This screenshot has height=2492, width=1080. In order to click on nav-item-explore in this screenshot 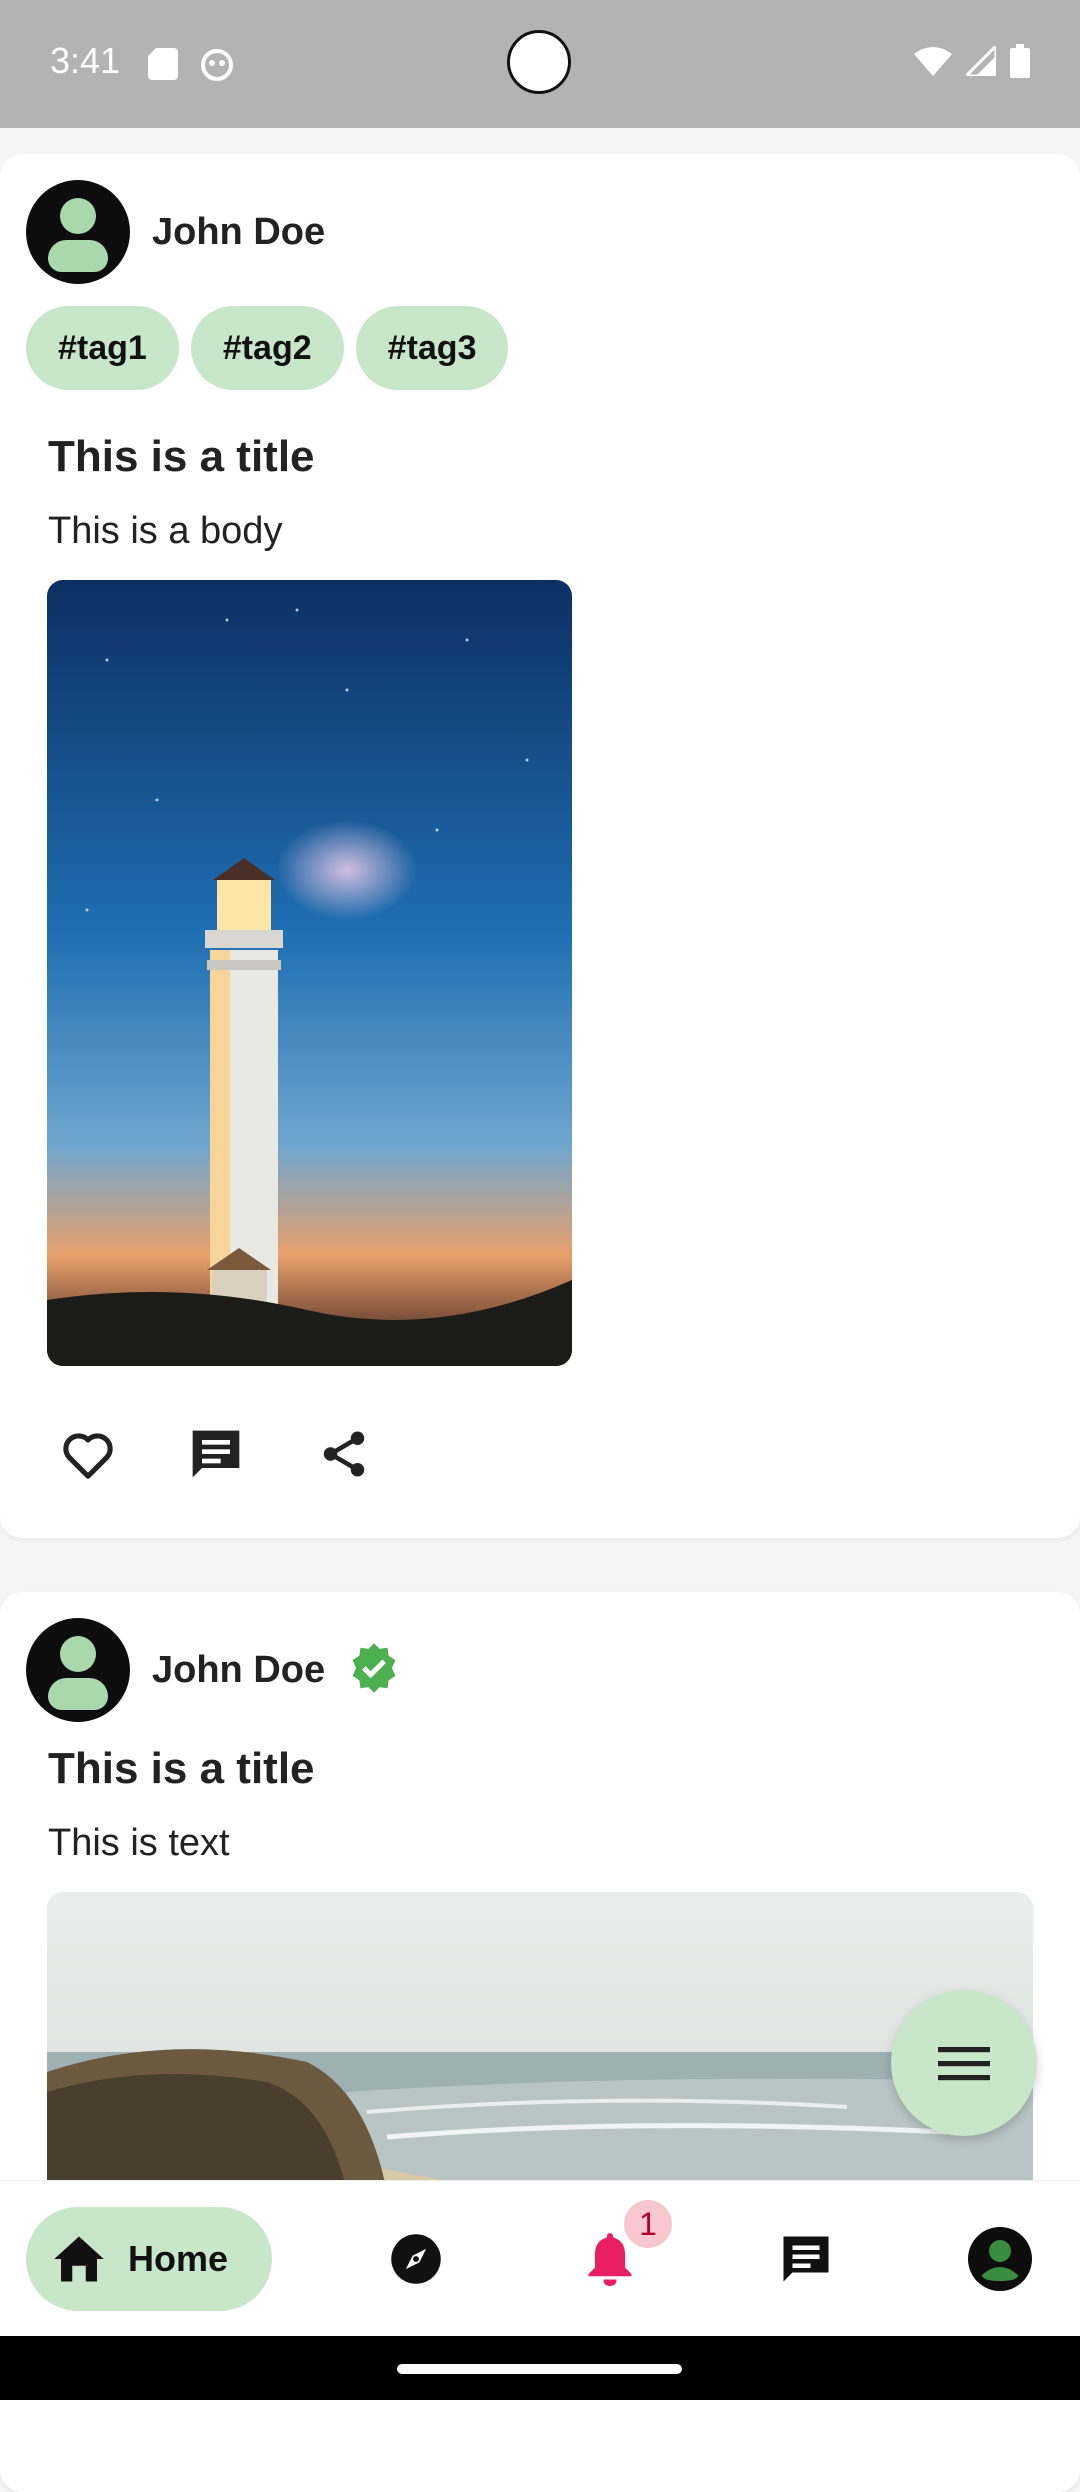, I will do `click(416, 2259)`.